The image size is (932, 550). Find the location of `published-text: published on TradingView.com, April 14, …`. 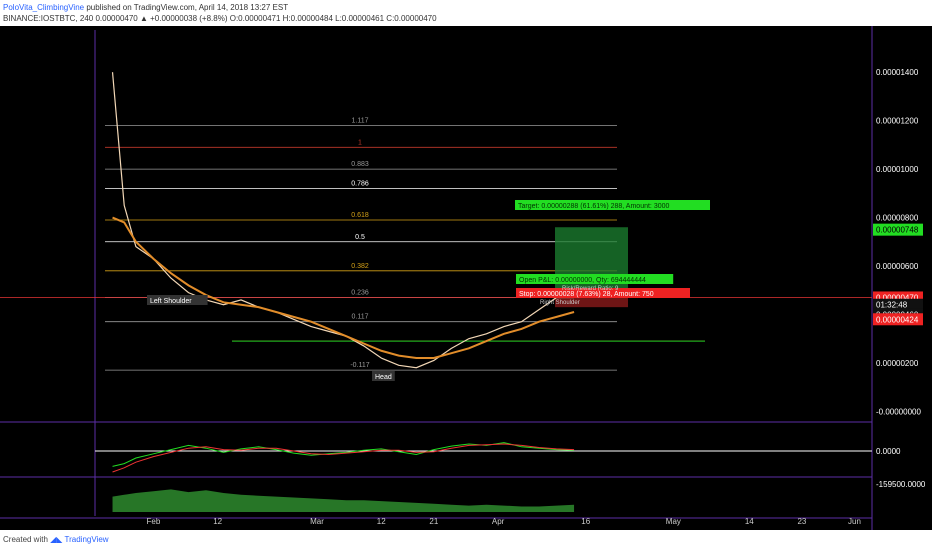

published-text: published on TradingView.com, April 14, … is located at coordinates (187, 7).